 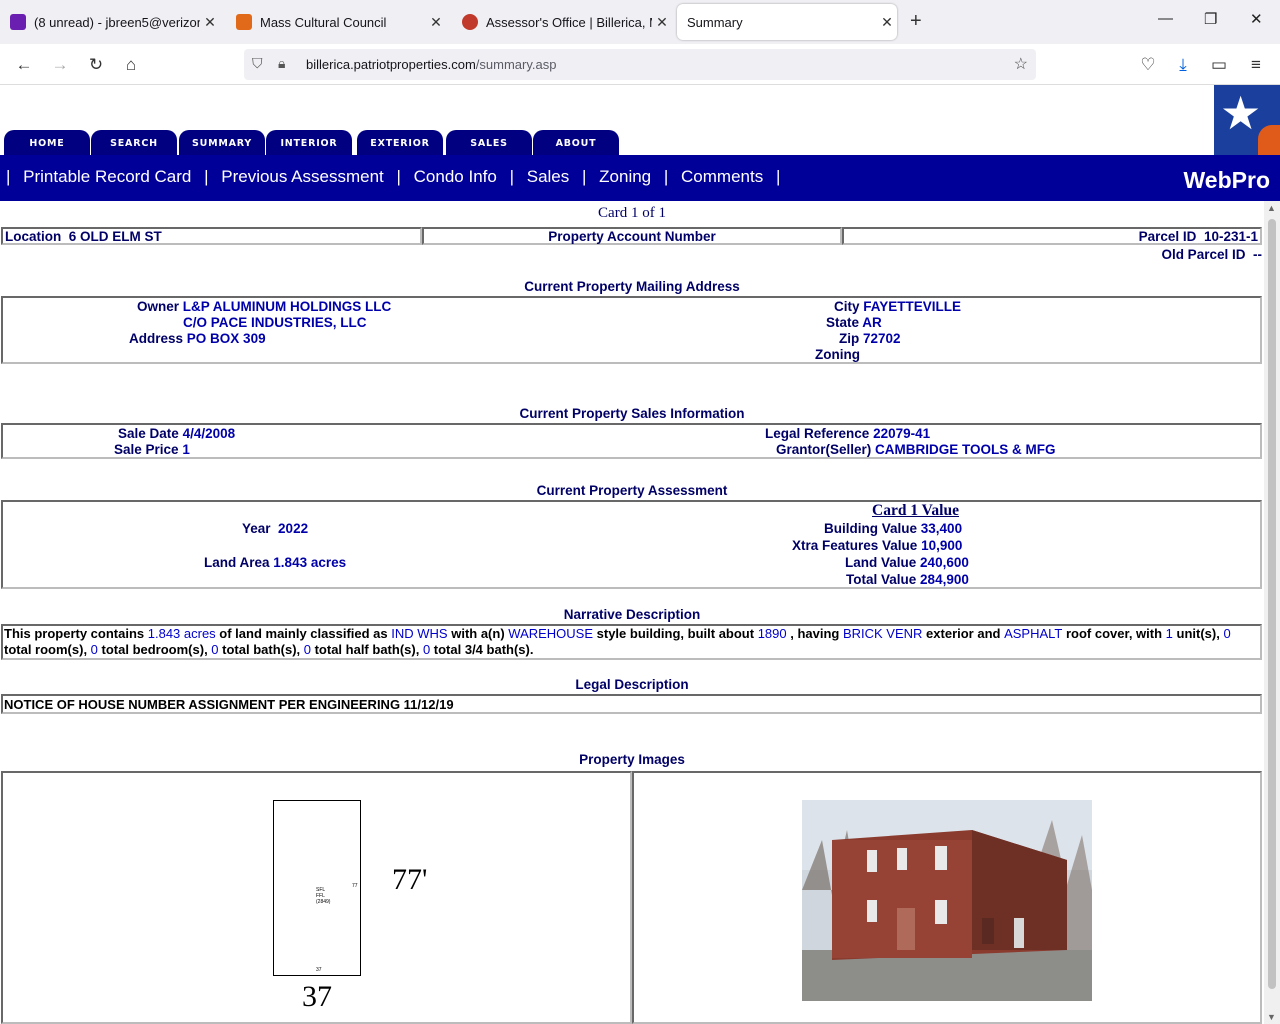 I want to click on photo-panel, so click(x=947, y=897).